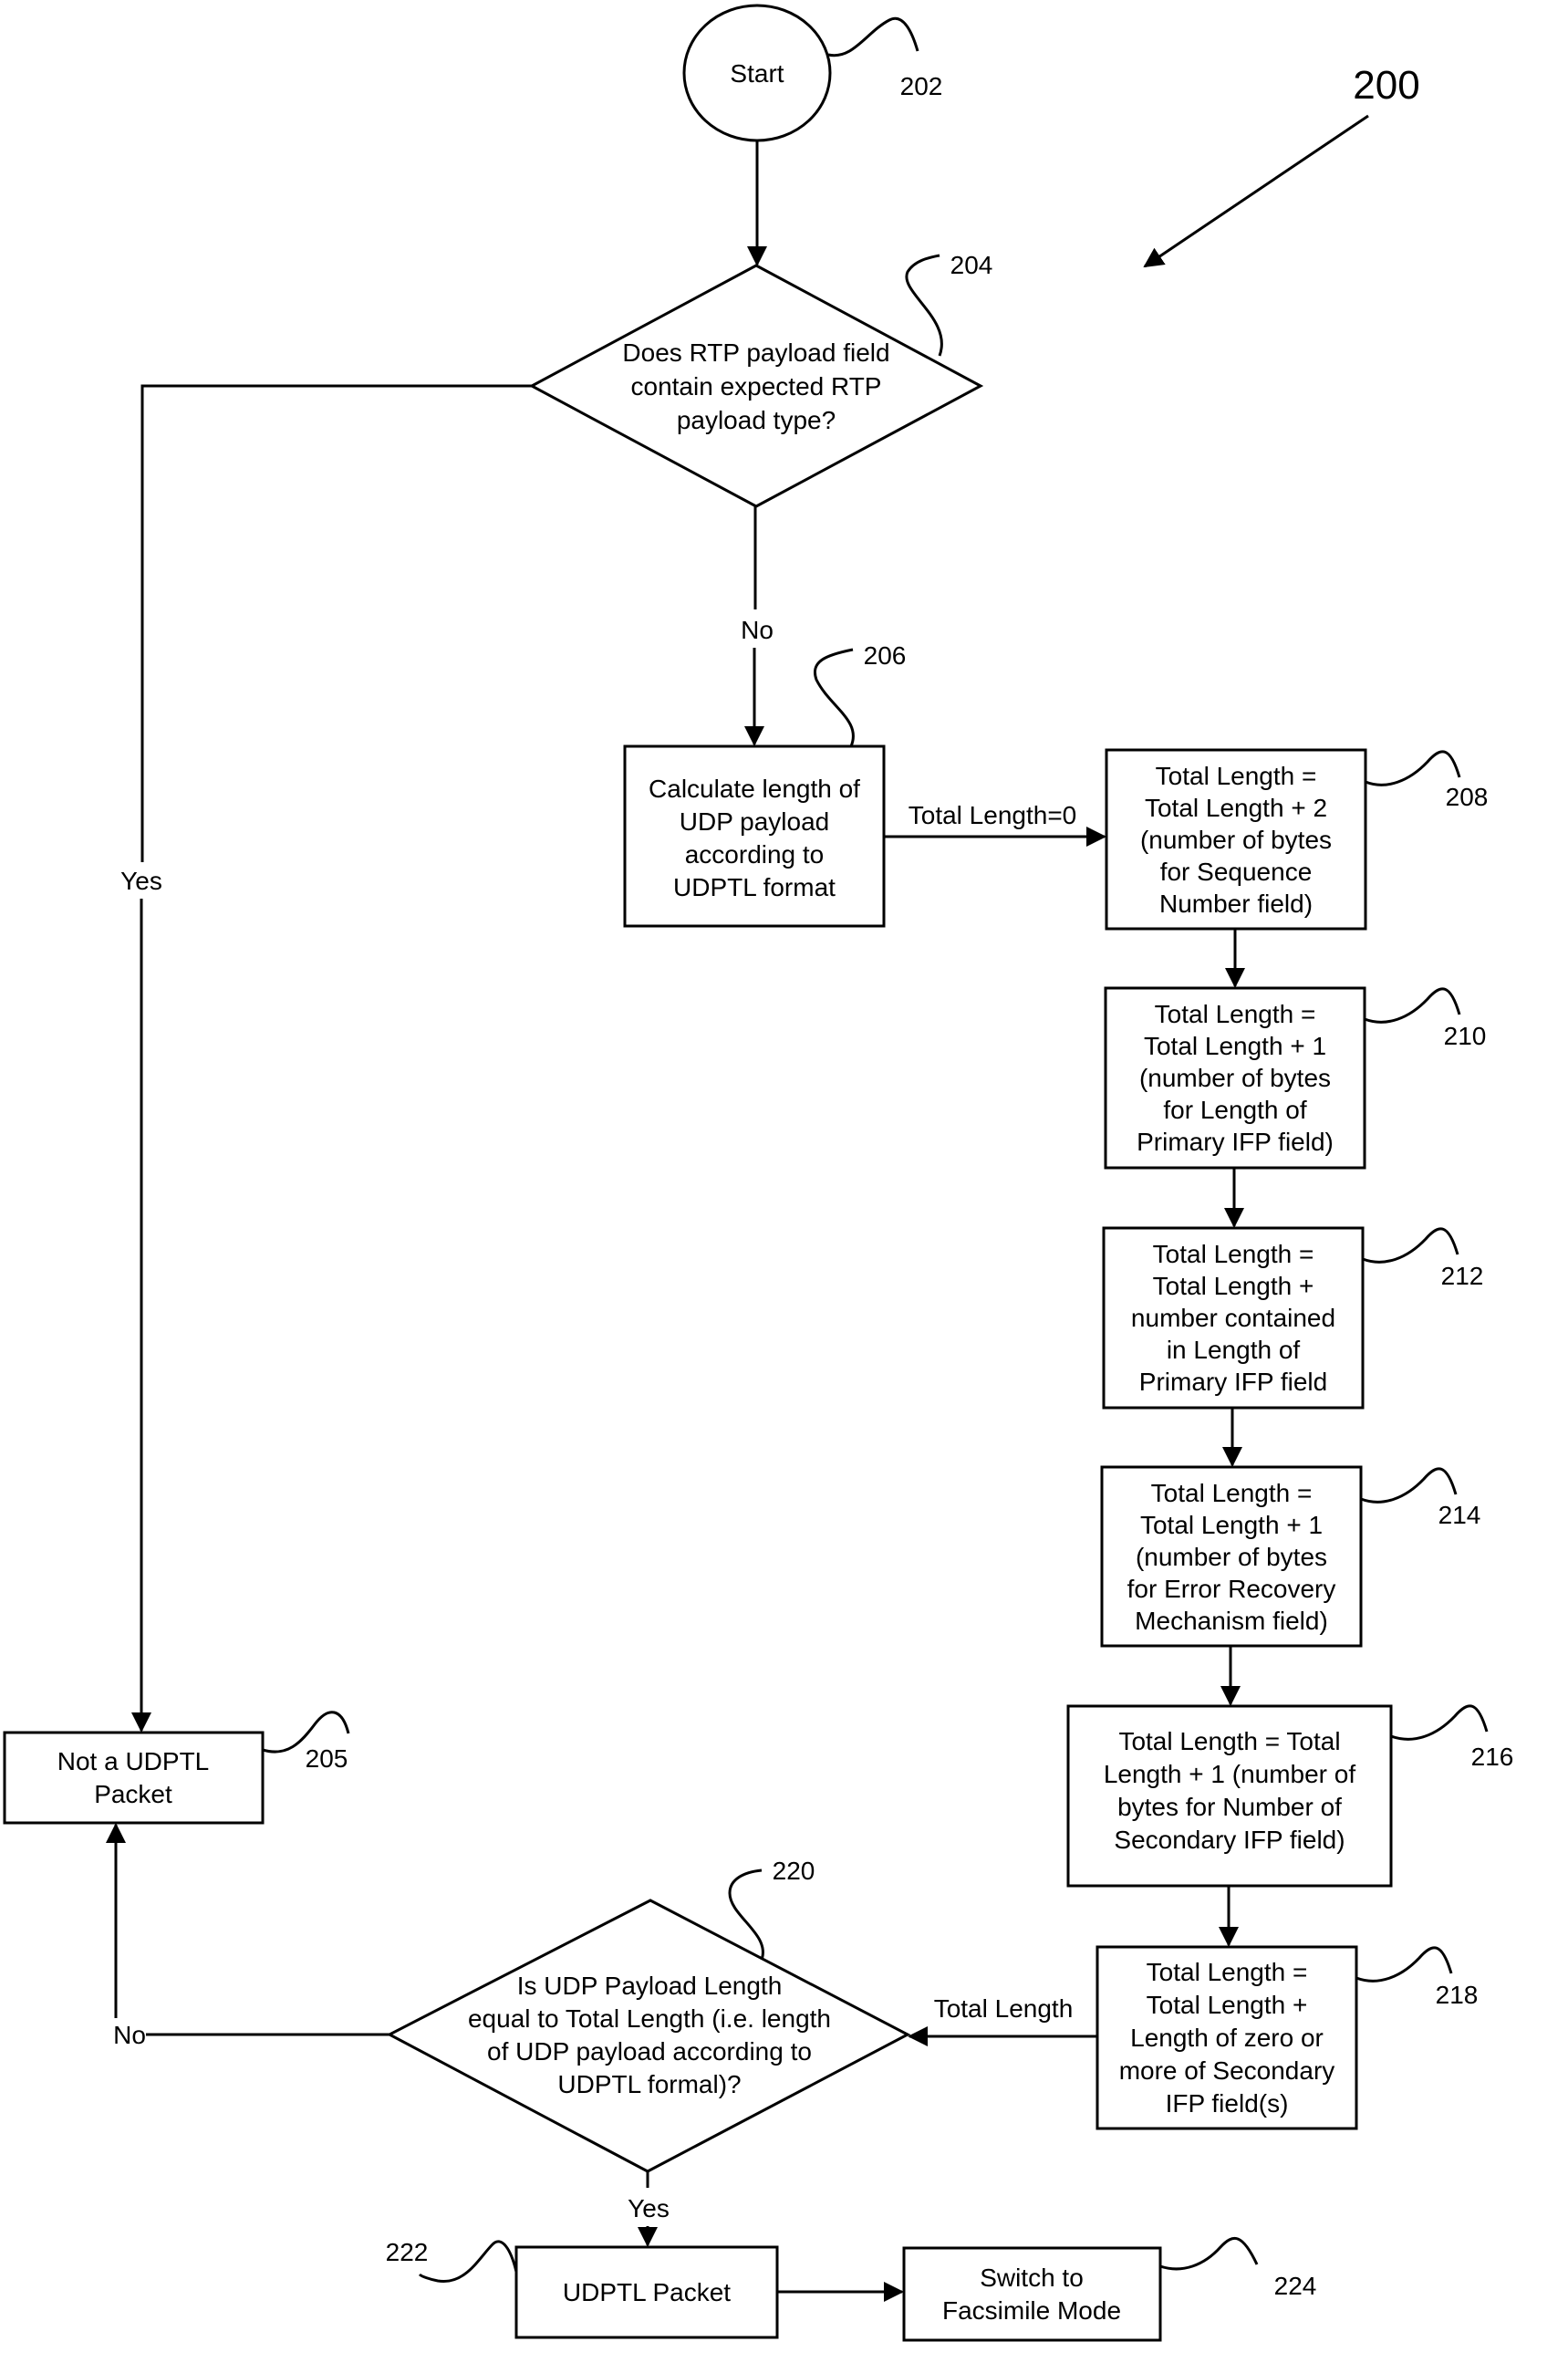 The width and height of the screenshot is (1568, 2373). What do you see at coordinates (757, 630) in the screenshot?
I see `edge-label-rtp-no: No` at bounding box center [757, 630].